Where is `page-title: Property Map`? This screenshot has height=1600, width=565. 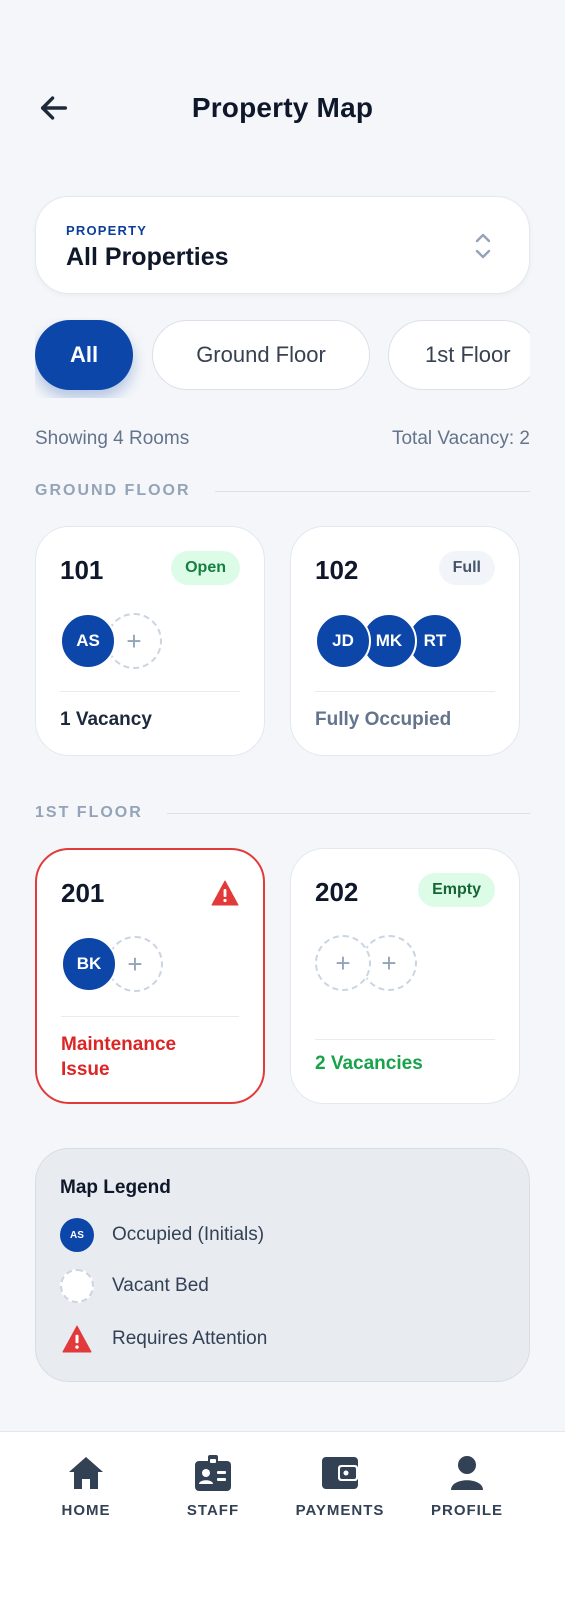 page-title: Property Map is located at coordinates (282, 107).